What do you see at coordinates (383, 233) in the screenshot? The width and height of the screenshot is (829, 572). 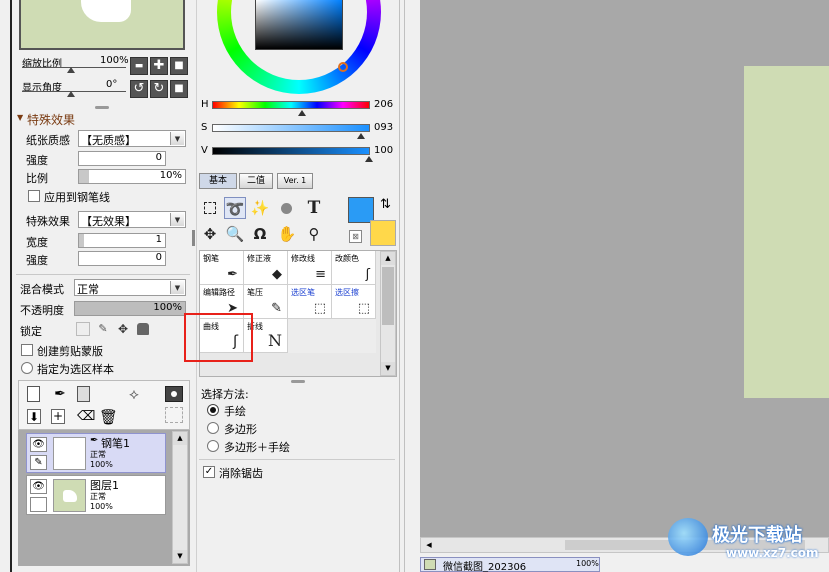 I see `secondary-color-swatch` at bounding box center [383, 233].